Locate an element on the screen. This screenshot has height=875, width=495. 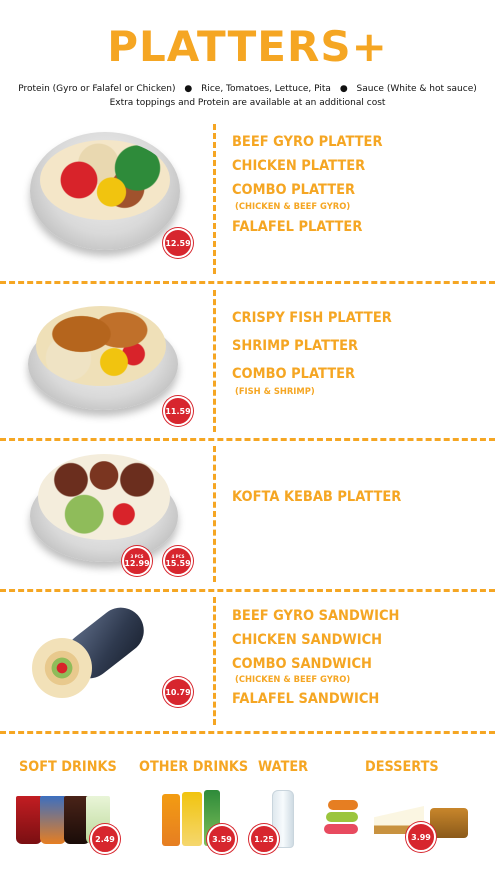
price-amount: 1.25 is located at coordinates (264, 839).